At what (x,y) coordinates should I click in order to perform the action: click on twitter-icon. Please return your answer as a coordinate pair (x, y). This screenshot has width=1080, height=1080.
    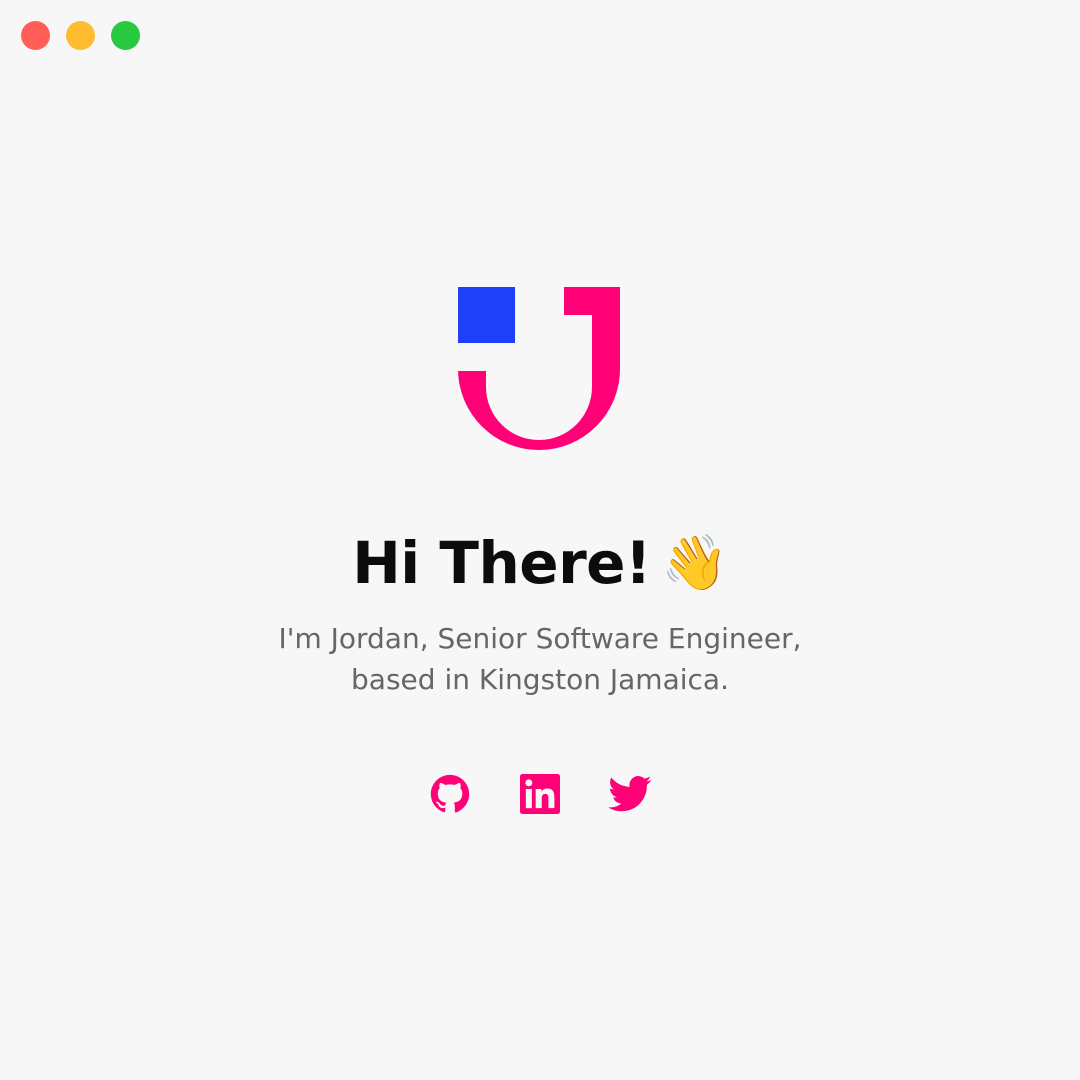
    Looking at the image, I should click on (630, 794).